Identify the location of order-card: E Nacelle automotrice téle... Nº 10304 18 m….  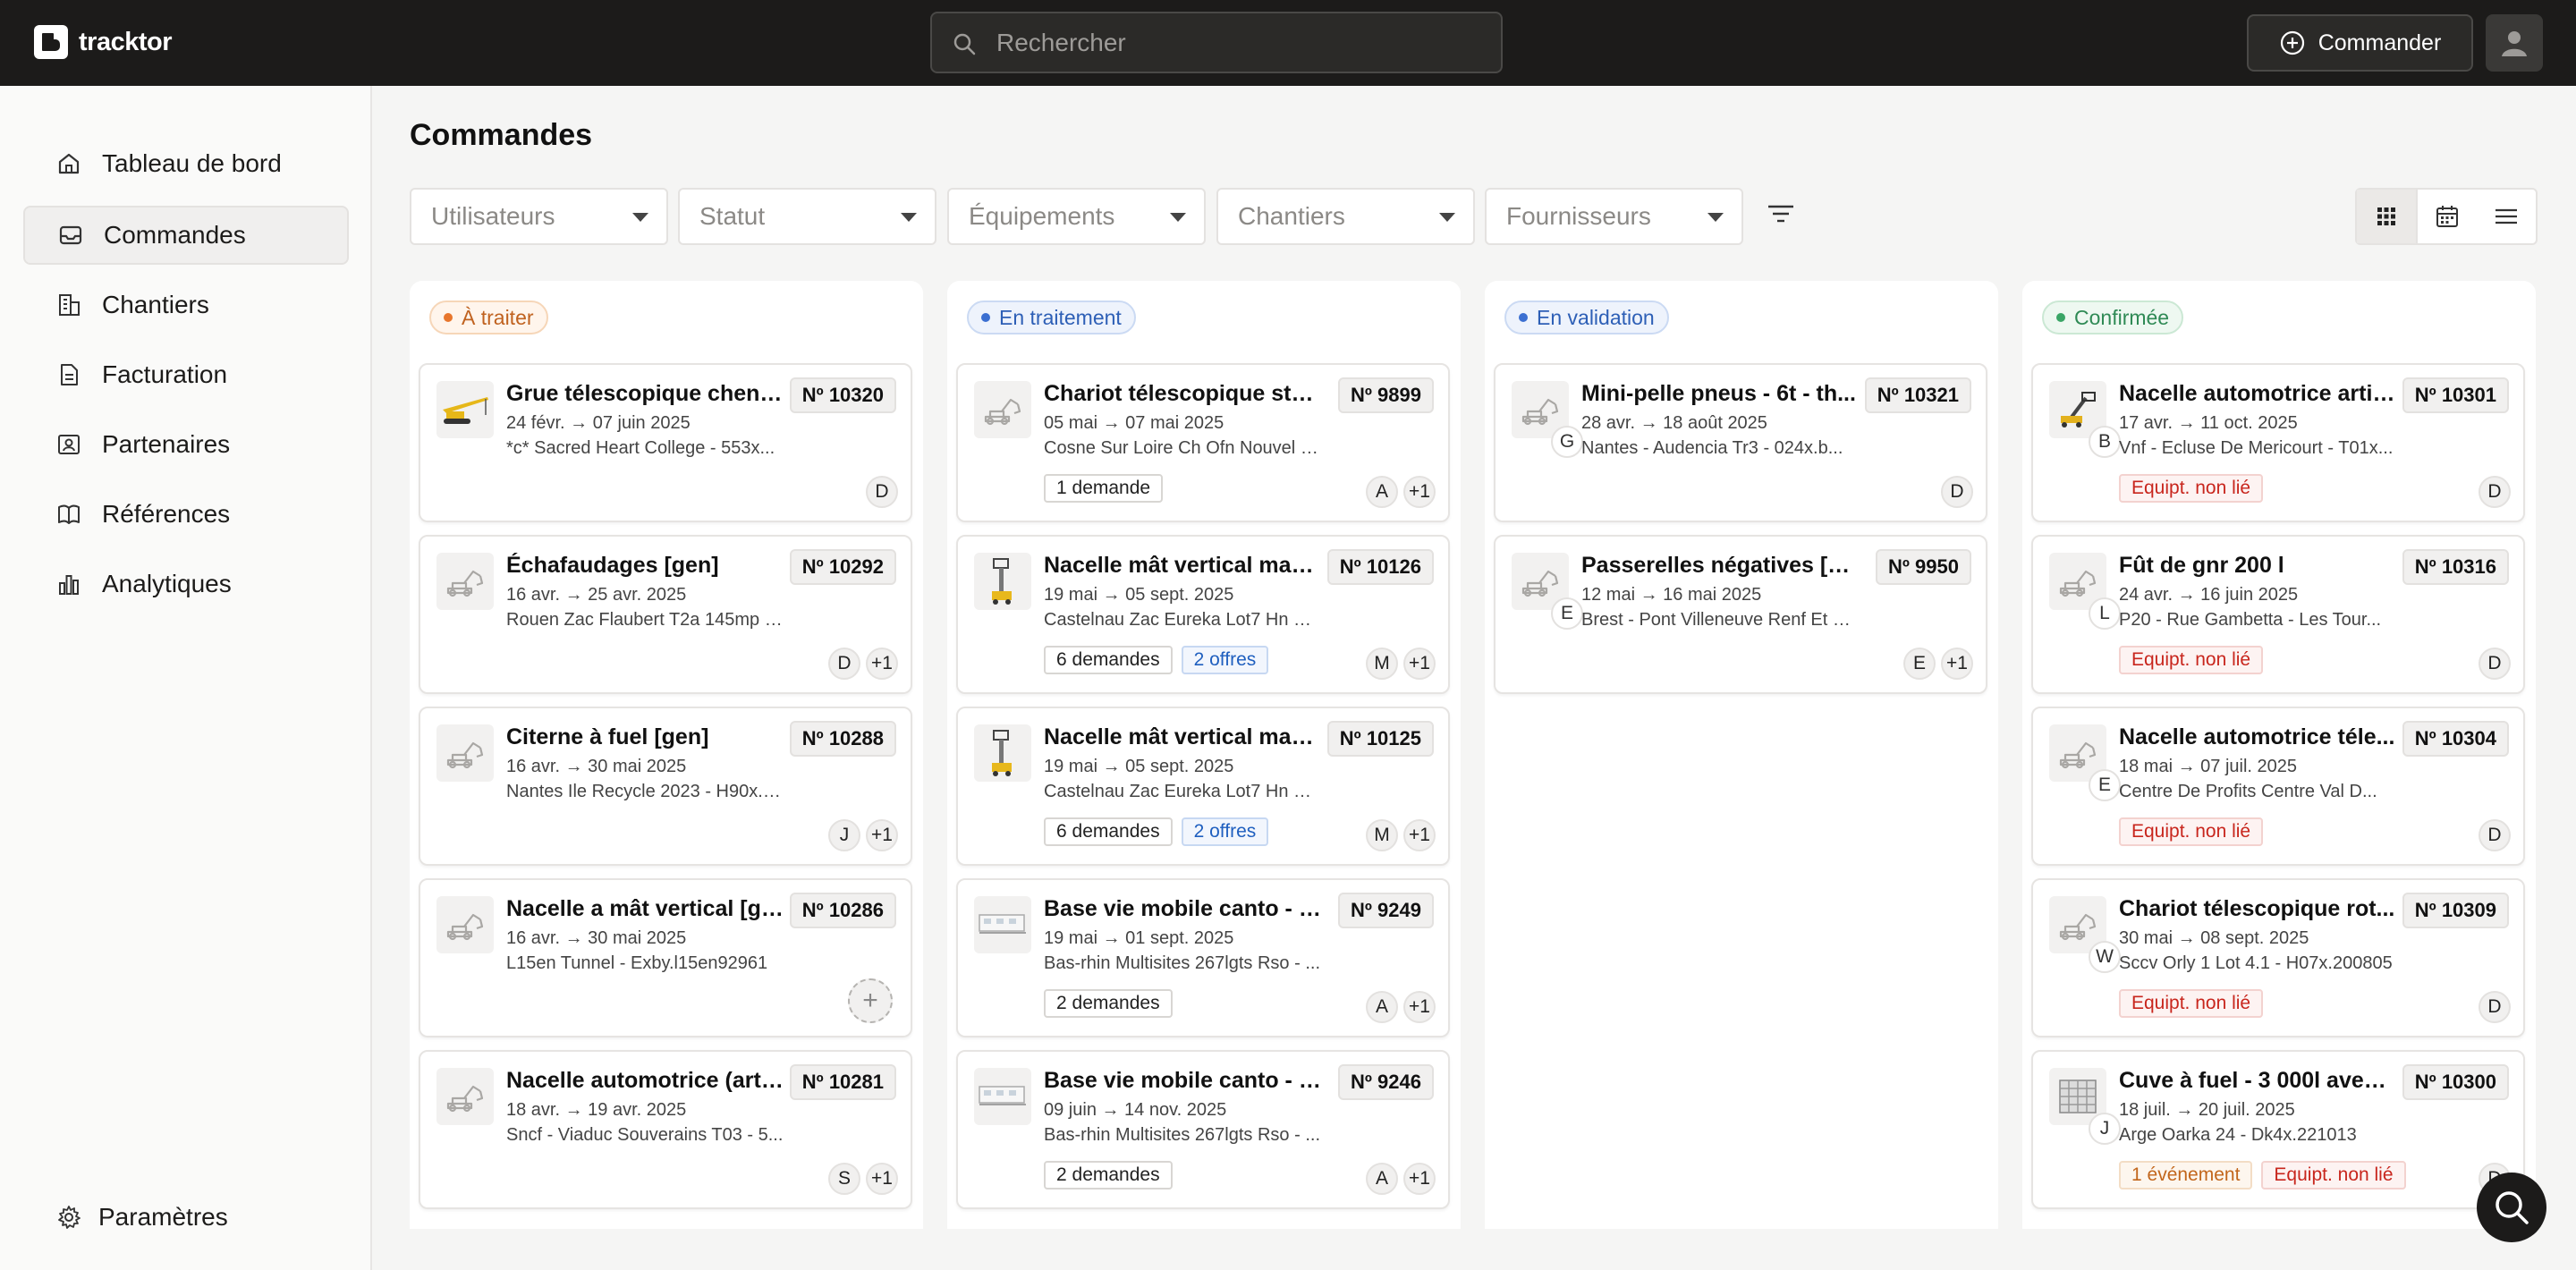
(2278, 786).